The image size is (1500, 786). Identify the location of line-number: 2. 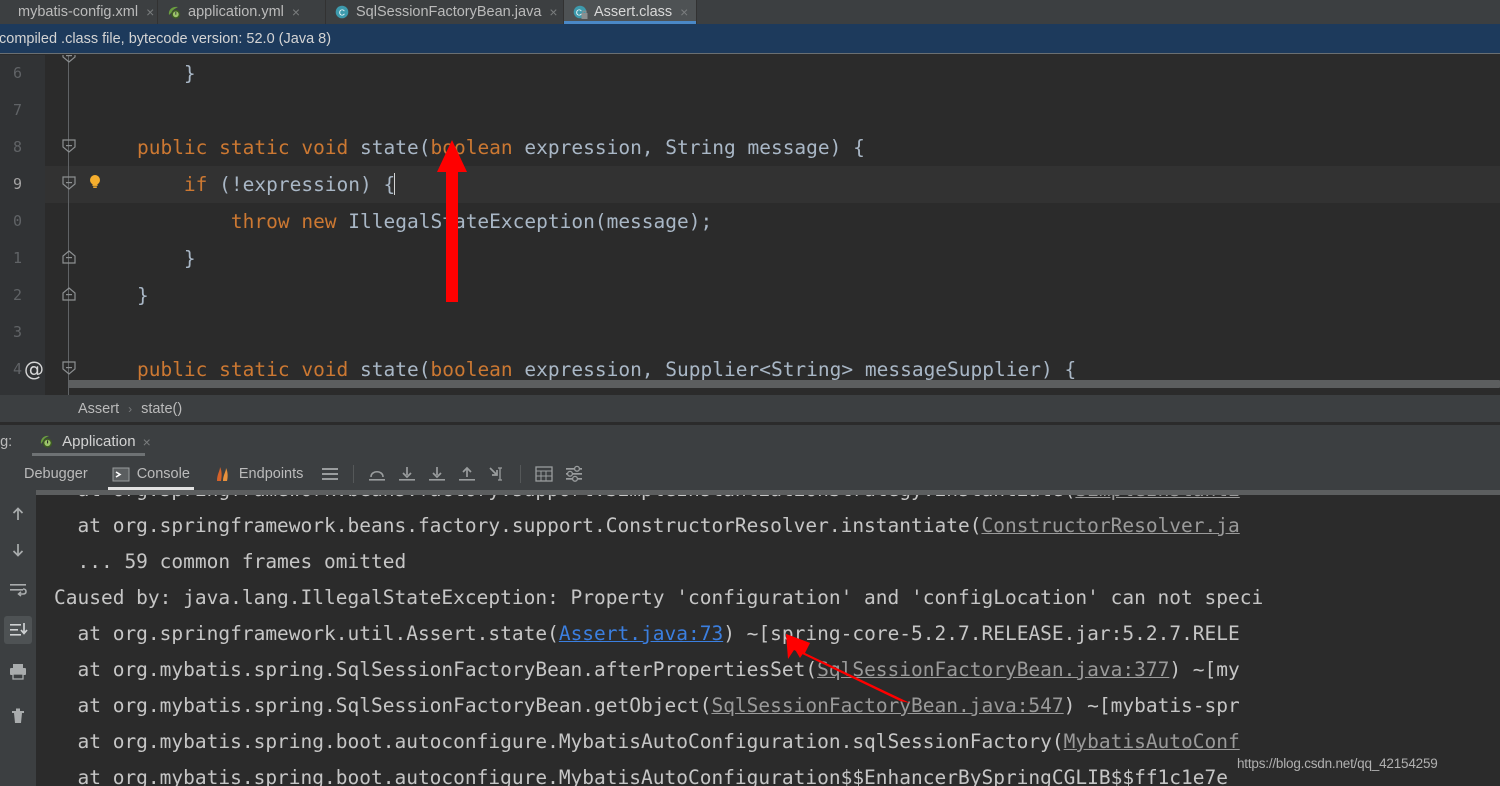
(17, 295).